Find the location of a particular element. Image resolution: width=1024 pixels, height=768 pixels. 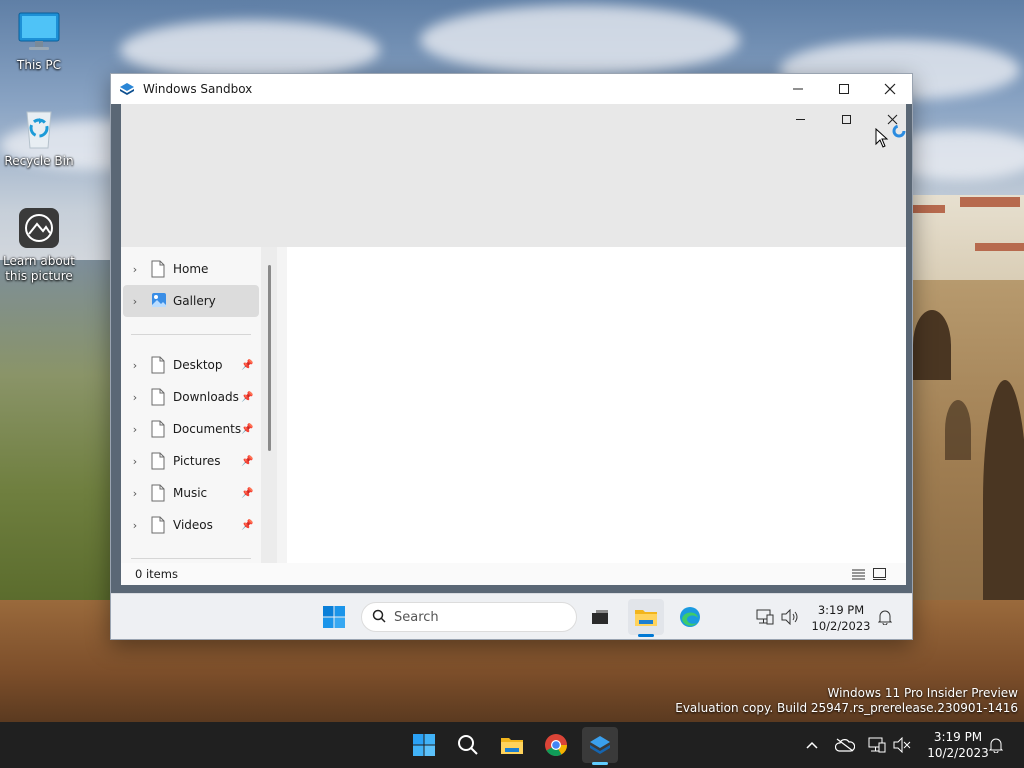

mouse-cursor-icon is located at coordinates (882, 137).